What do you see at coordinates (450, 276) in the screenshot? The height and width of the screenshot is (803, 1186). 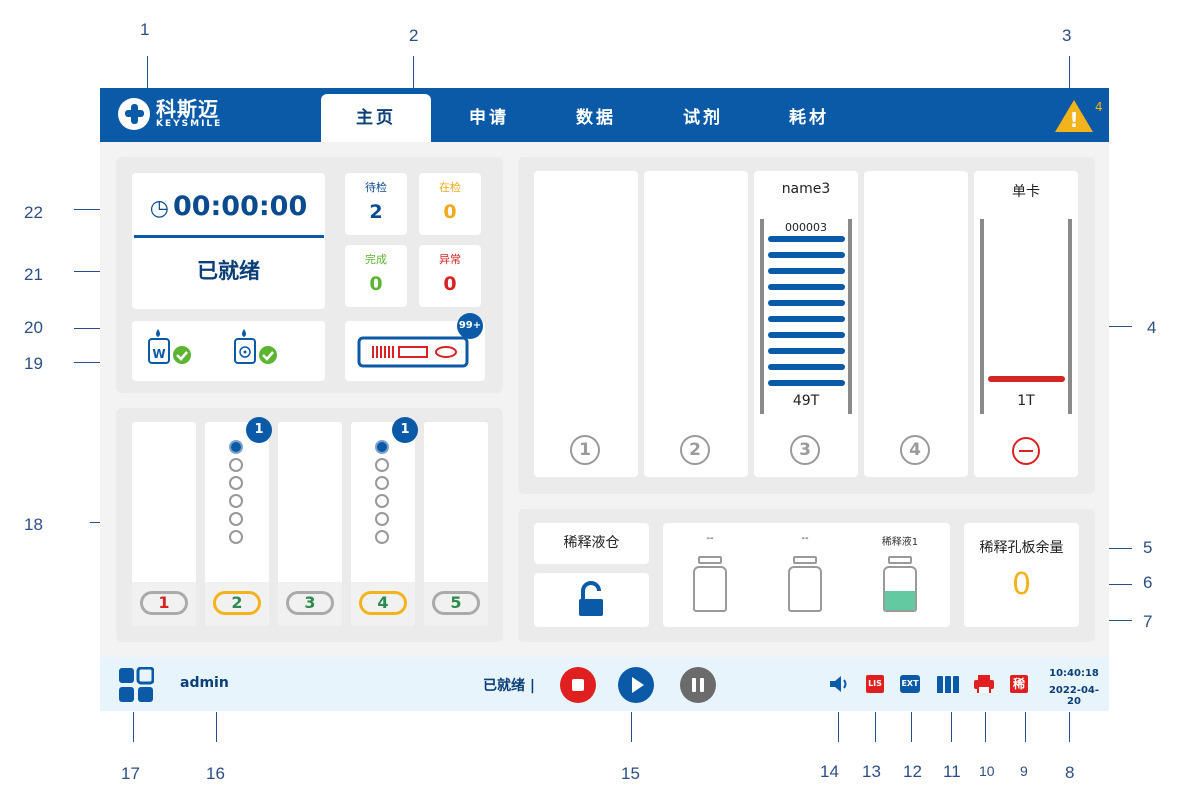 I see `stat-error: 异常 0` at bounding box center [450, 276].